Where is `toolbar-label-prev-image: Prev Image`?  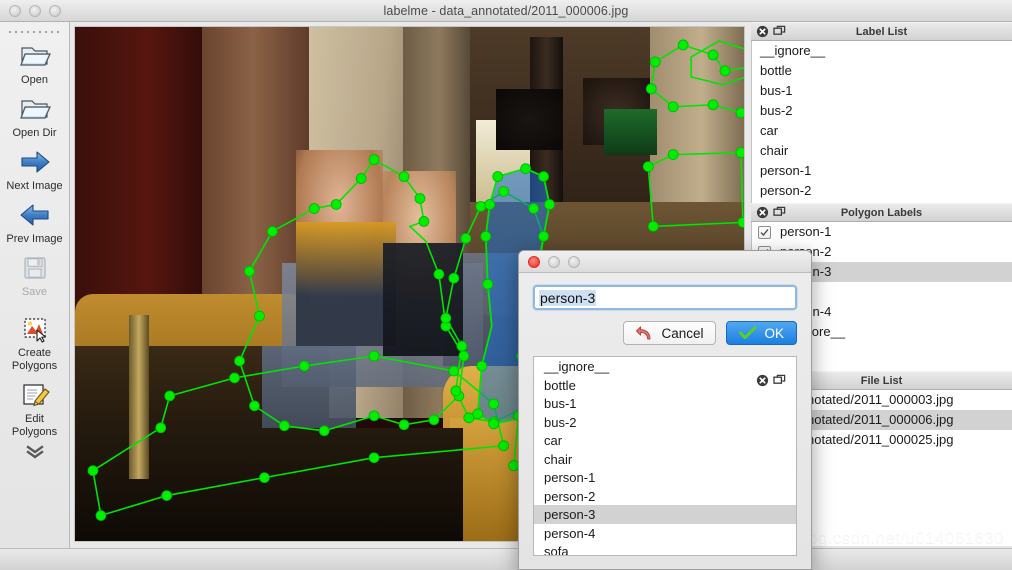 toolbar-label-prev-image: Prev Image is located at coordinates (34, 239).